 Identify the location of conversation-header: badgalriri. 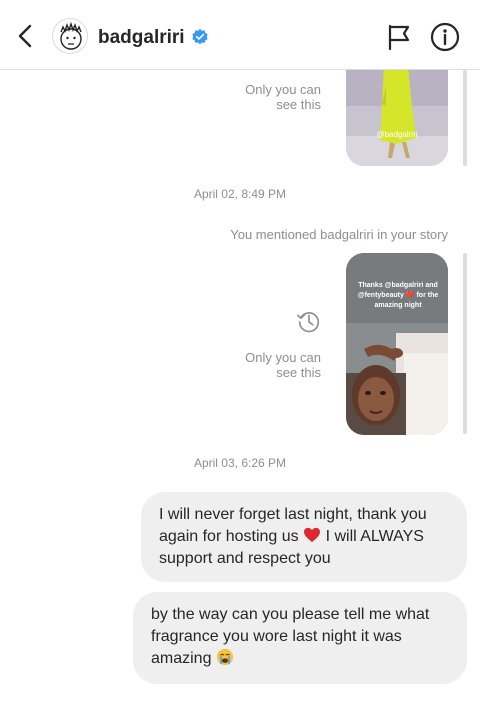
(240, 35).